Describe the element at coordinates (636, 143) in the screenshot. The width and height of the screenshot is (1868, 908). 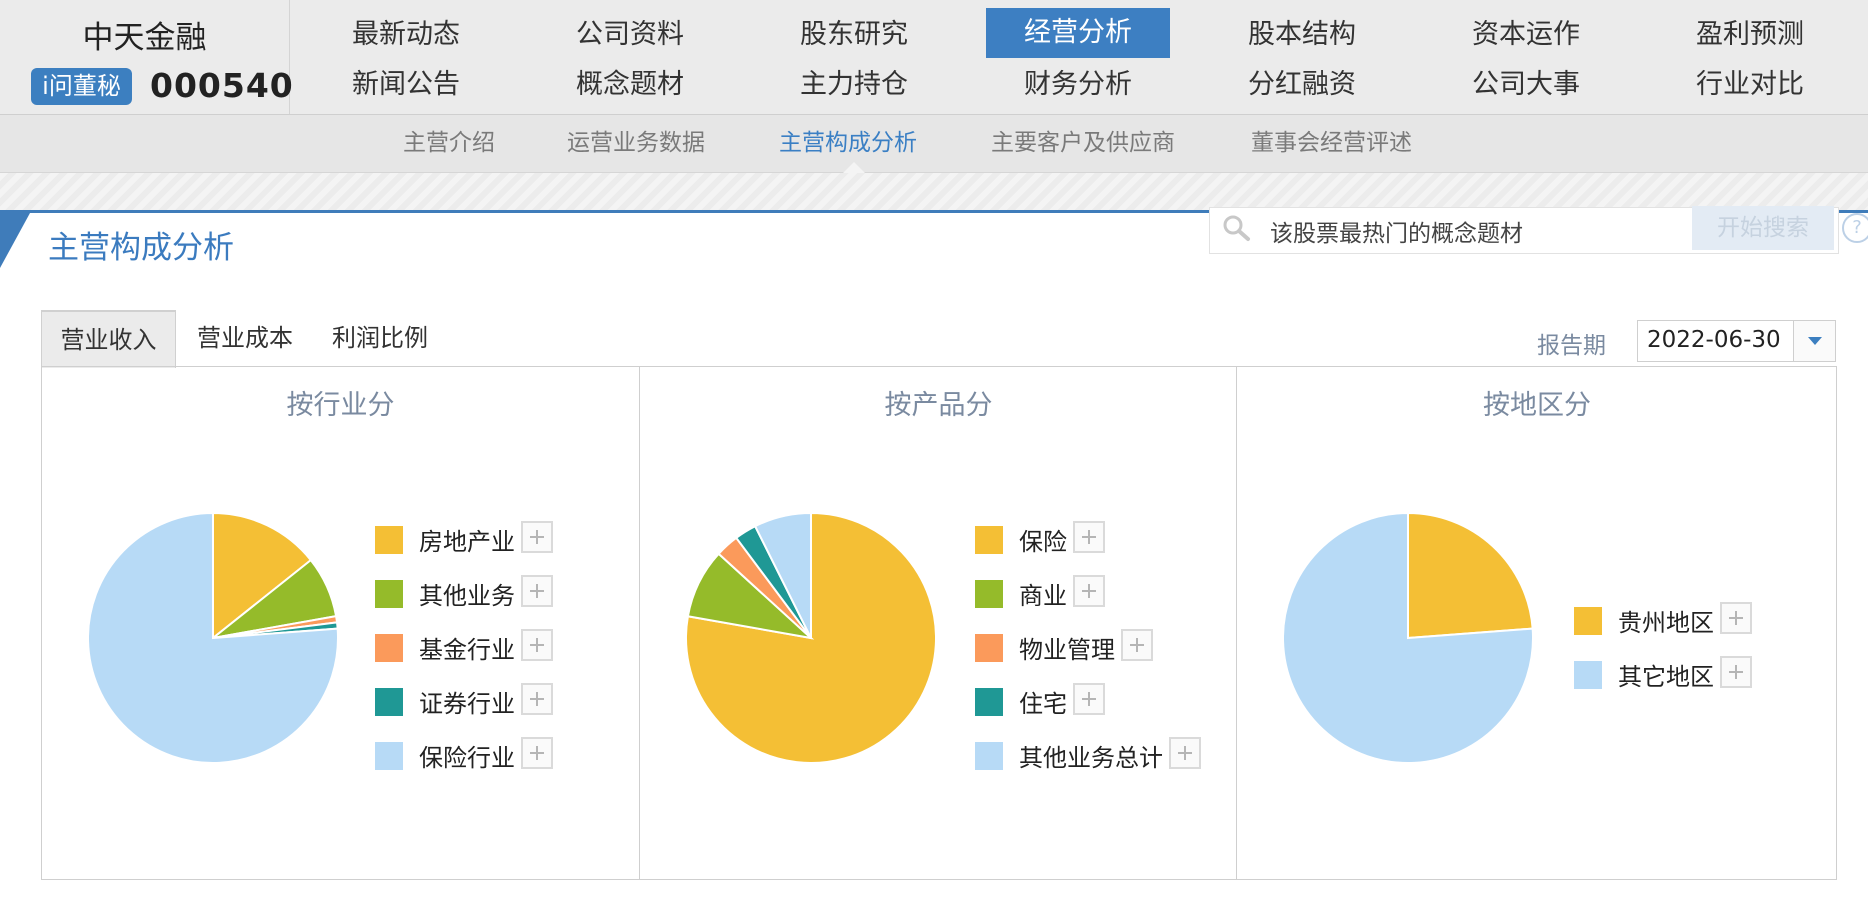
I see `subnav-operation-data: 运营业务数据` at that location.